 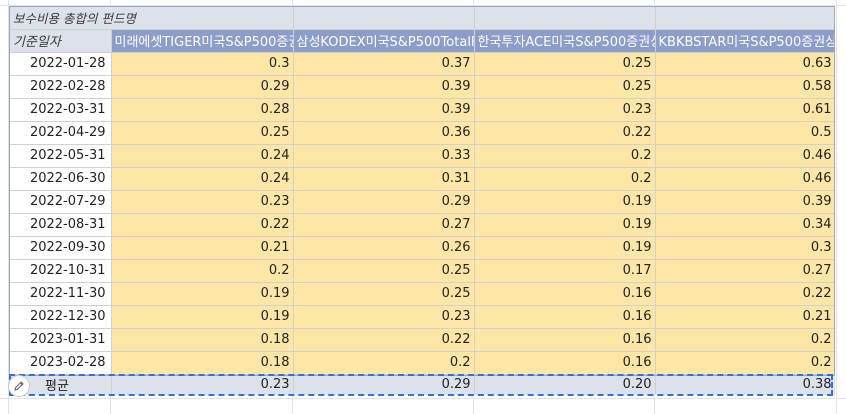 I want to click on date-cell: 2022-05-31, so click(x=60, y=156).